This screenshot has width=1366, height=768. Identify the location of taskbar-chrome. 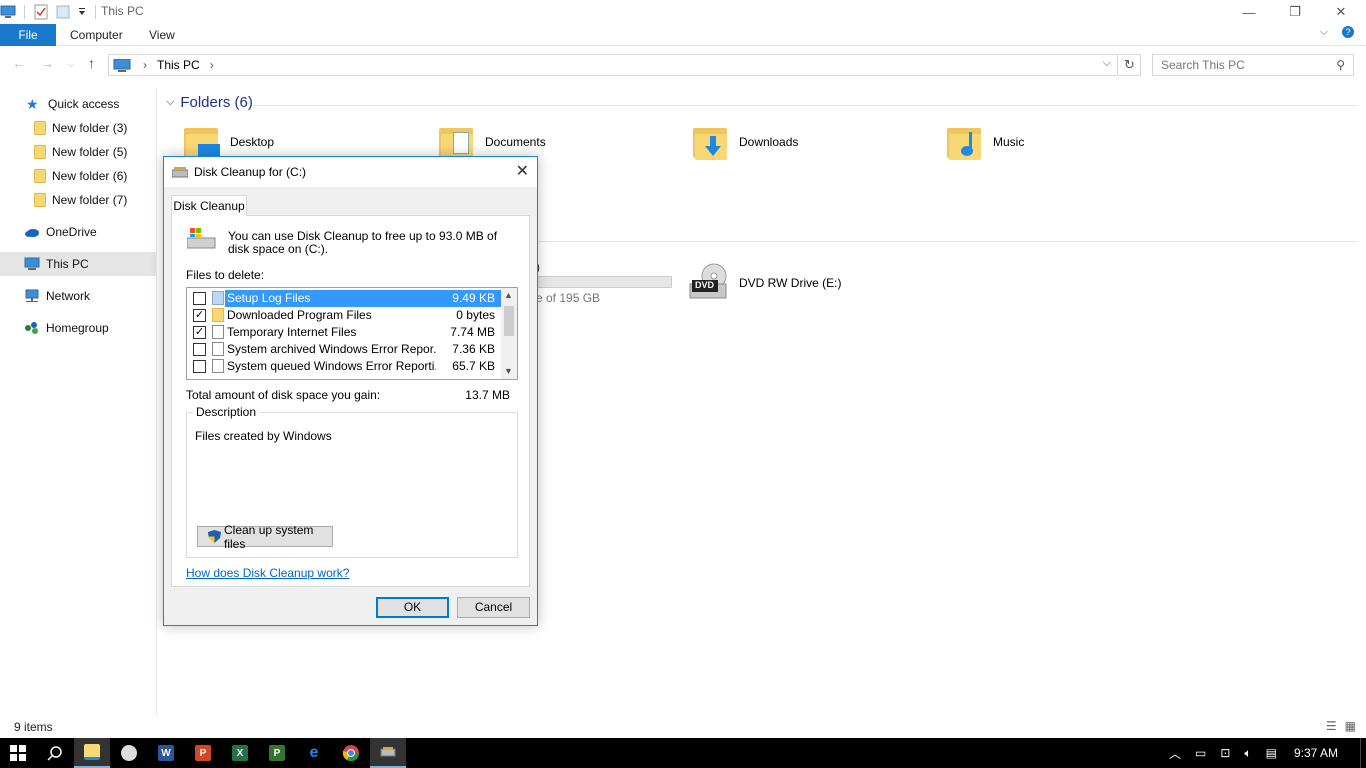
(351, 753).